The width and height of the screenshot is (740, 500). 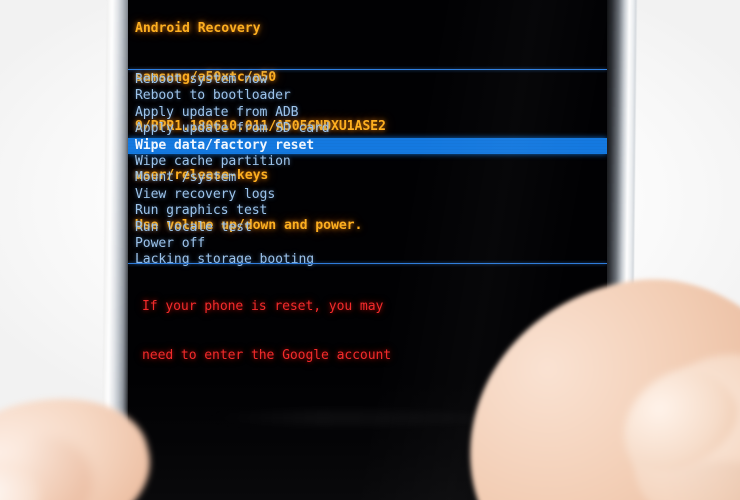 What do you see at coordinates (263, 306) in the screenshot?
I see `warning-line-1: If your phone is reset, you may` at bounding box center [263, 306].